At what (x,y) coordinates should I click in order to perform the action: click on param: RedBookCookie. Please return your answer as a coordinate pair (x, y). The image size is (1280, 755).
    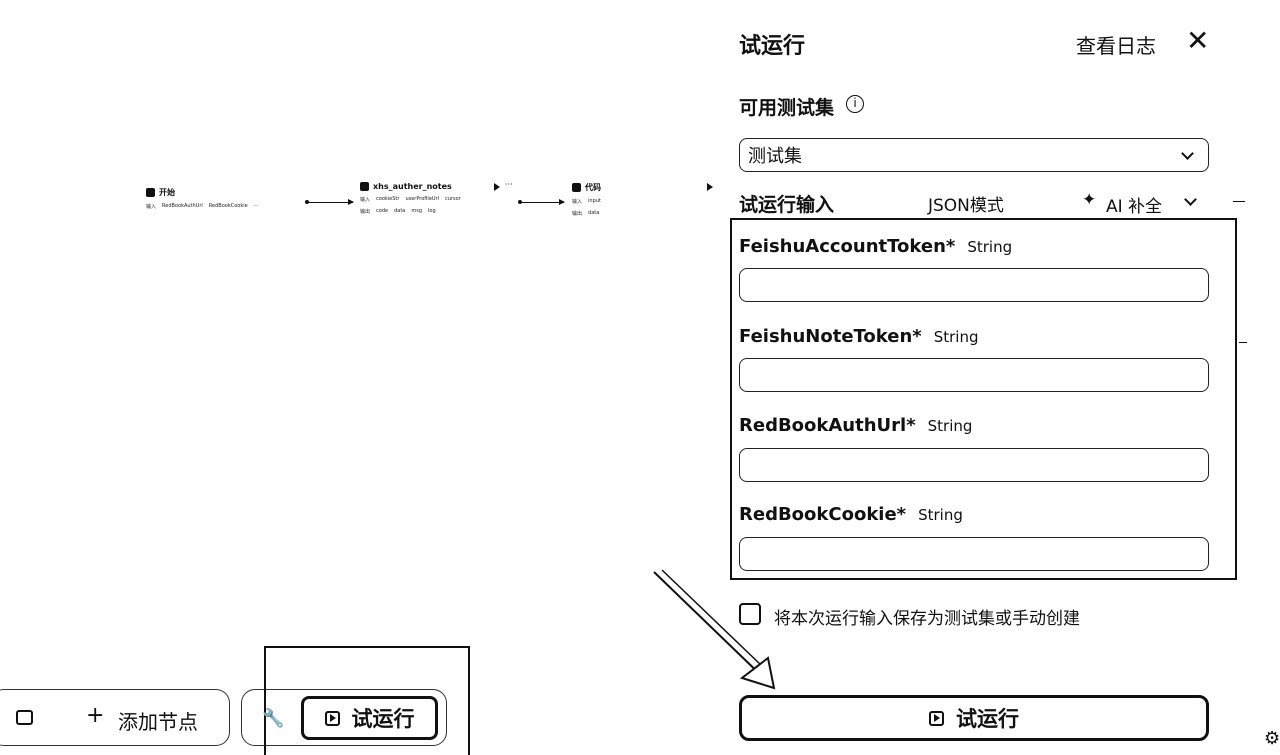
    Looking at the image, I should click on (228, 206).